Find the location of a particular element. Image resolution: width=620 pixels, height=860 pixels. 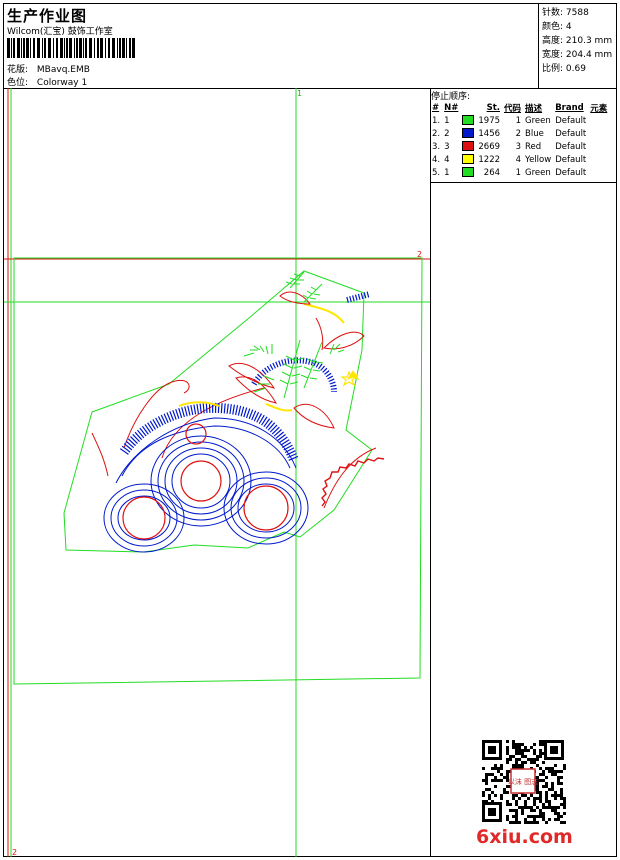

stats-divider is located at coordinates (538, 45).